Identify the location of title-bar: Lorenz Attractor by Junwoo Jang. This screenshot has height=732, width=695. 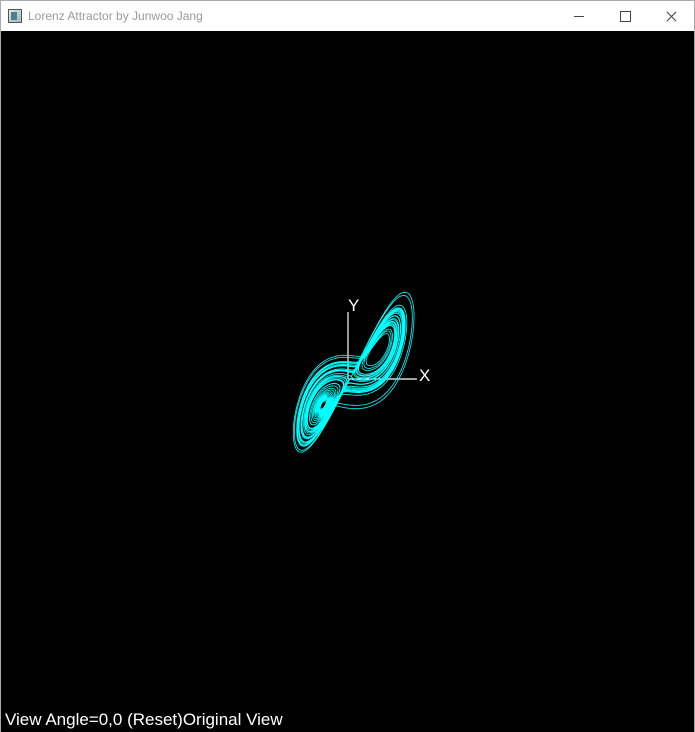
(347, 16).